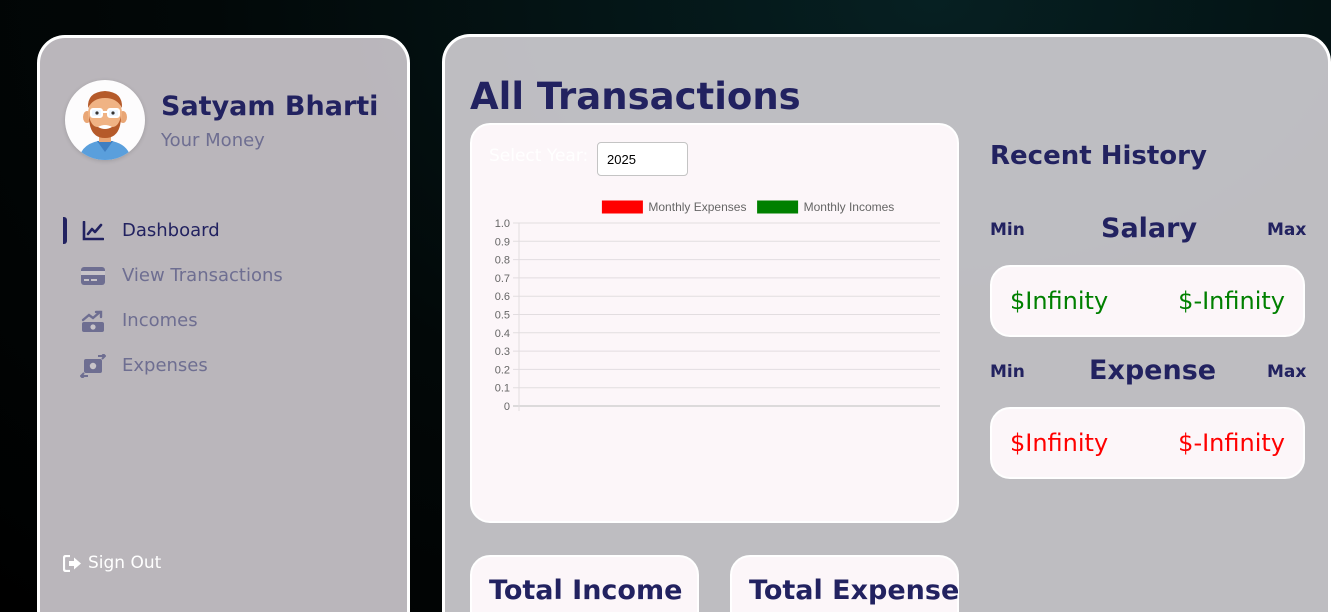 The image size is (1331, 612). What do you see at coordinates (125, 563) in the screenshot?
I see `sign-out-label: Sign Out` at bounding box center [125, 563].